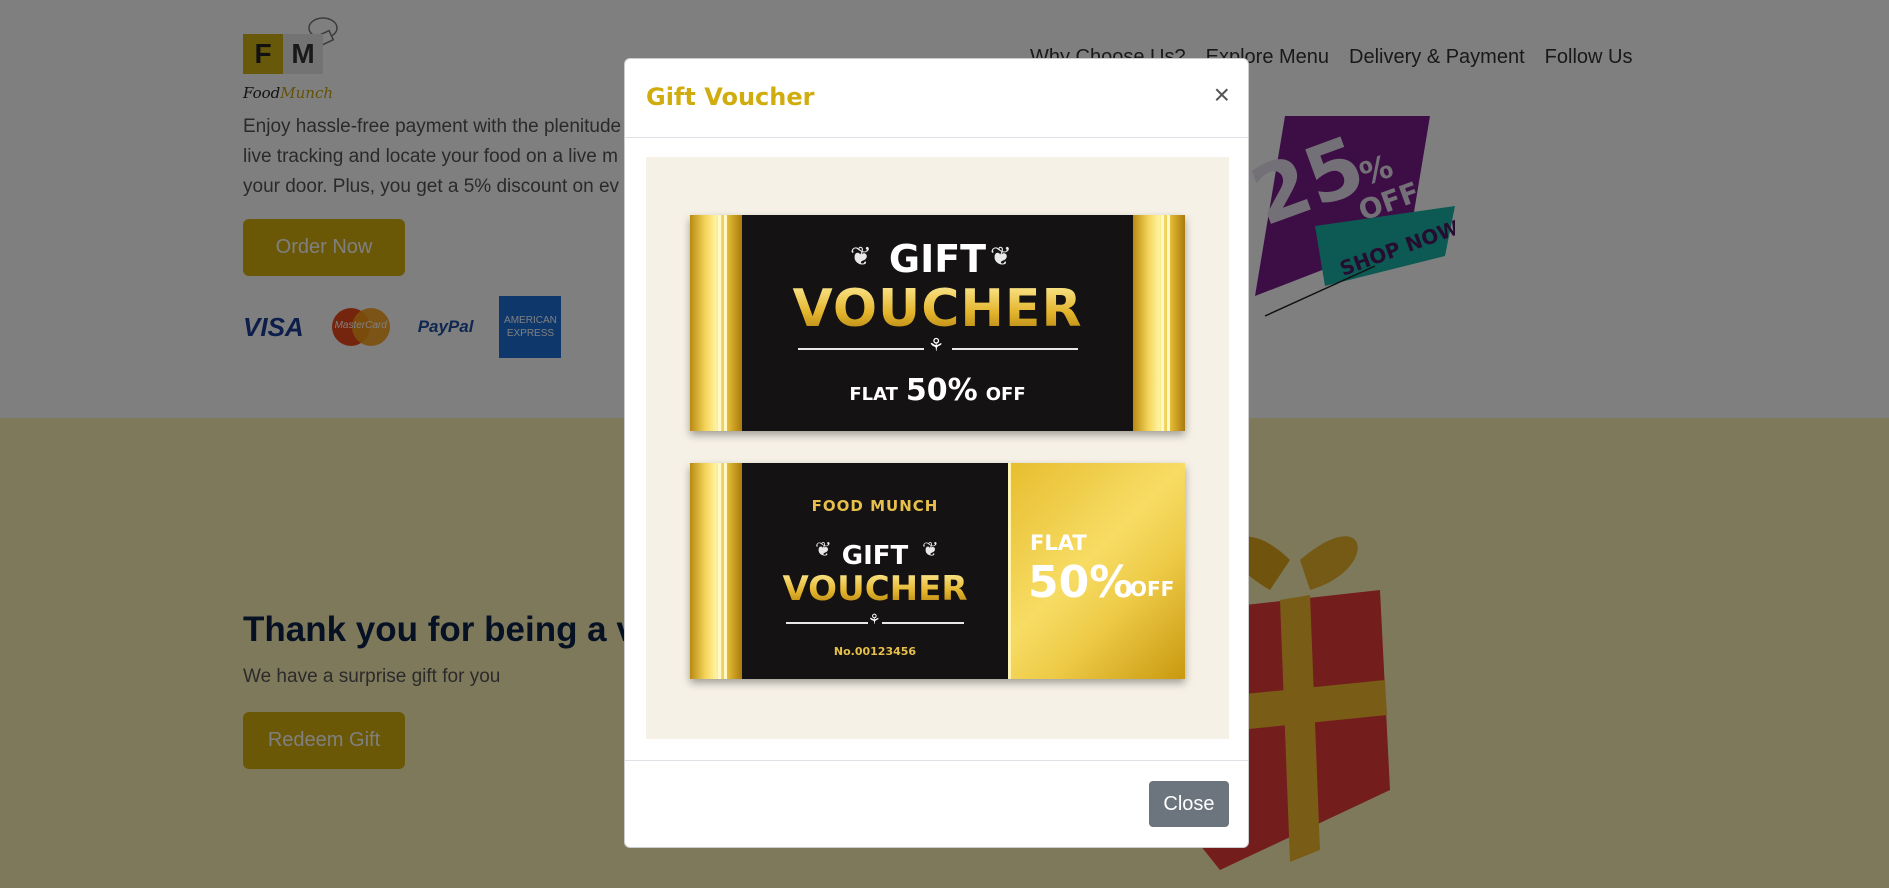 This screenshot has height=888, width=1889. I want to click on close-button: Close, so click(1189, 804).